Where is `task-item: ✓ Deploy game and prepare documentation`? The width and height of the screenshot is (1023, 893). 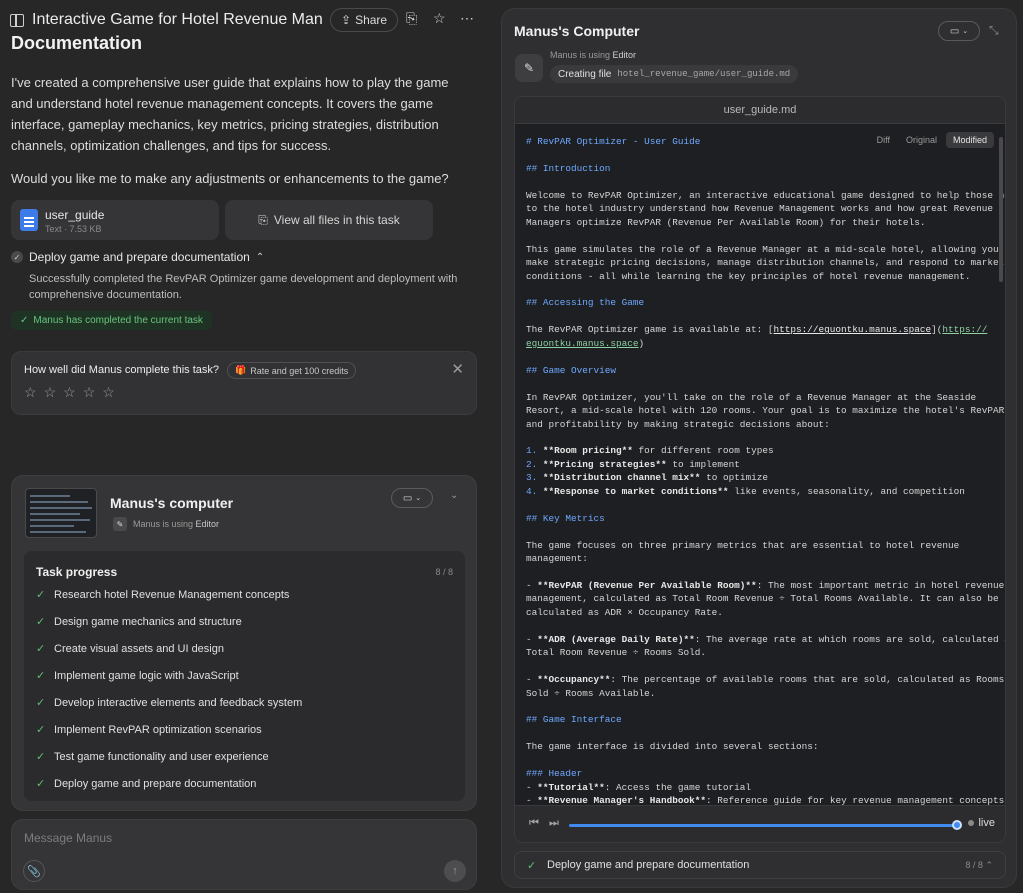 task-item: ✓ Deploy game and prepare documentation is located at coordinates (146, 784).